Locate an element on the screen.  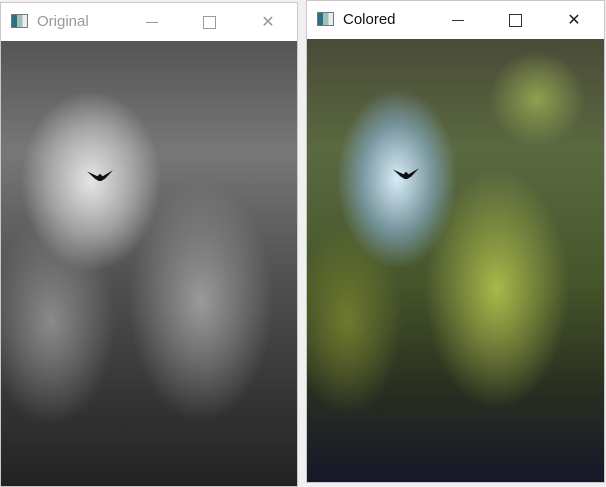
title-bar: Original ✕ is located at coordinates (149, 22).